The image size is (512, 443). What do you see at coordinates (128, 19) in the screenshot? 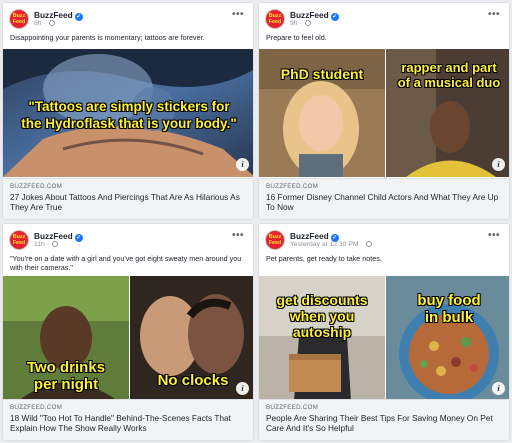
I see `post-header: Buzz Feed BuzzFeed ✓ 8h · •••` at bounding box center [128, 19].